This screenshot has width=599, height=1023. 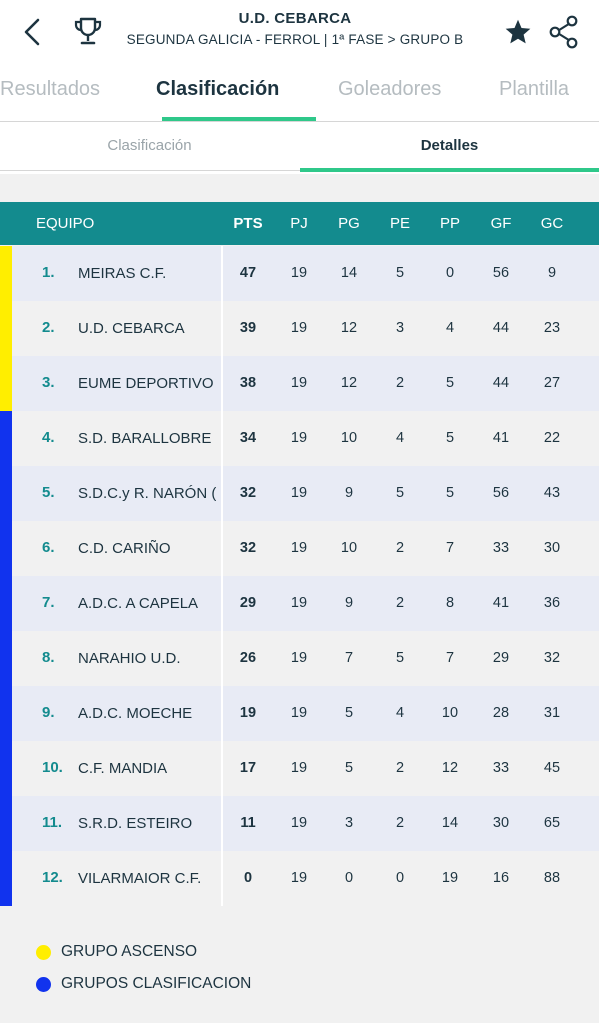 What do you see at coordinates (349, 658) in the screenshot?
I see `won: 7` at bounding box center [349, 658].